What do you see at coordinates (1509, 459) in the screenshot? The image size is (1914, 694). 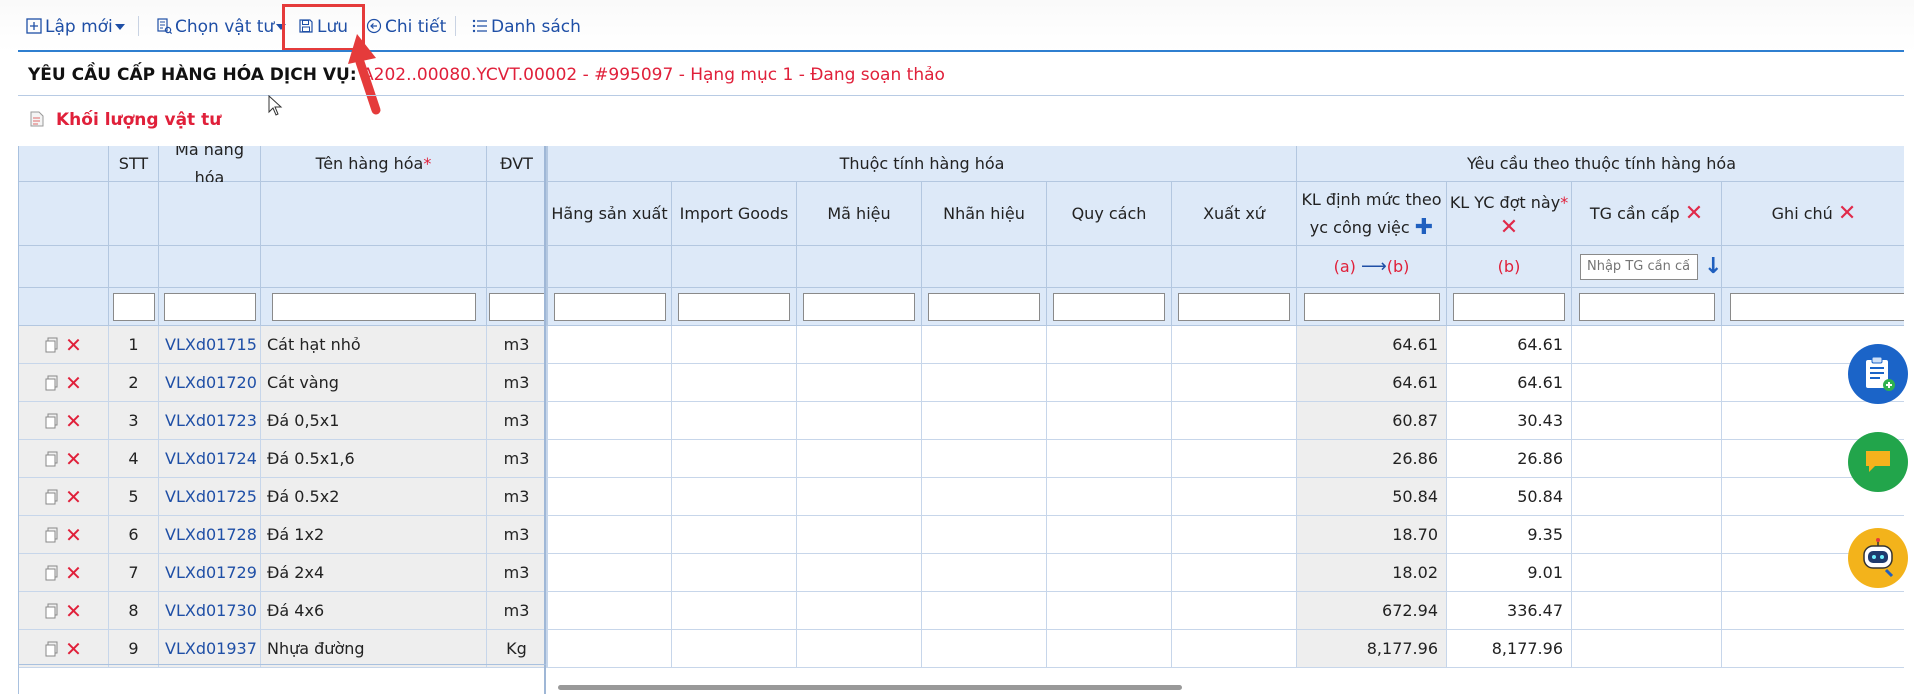 I see `table-cell: 26.86` at bounding box center [1509, 459].